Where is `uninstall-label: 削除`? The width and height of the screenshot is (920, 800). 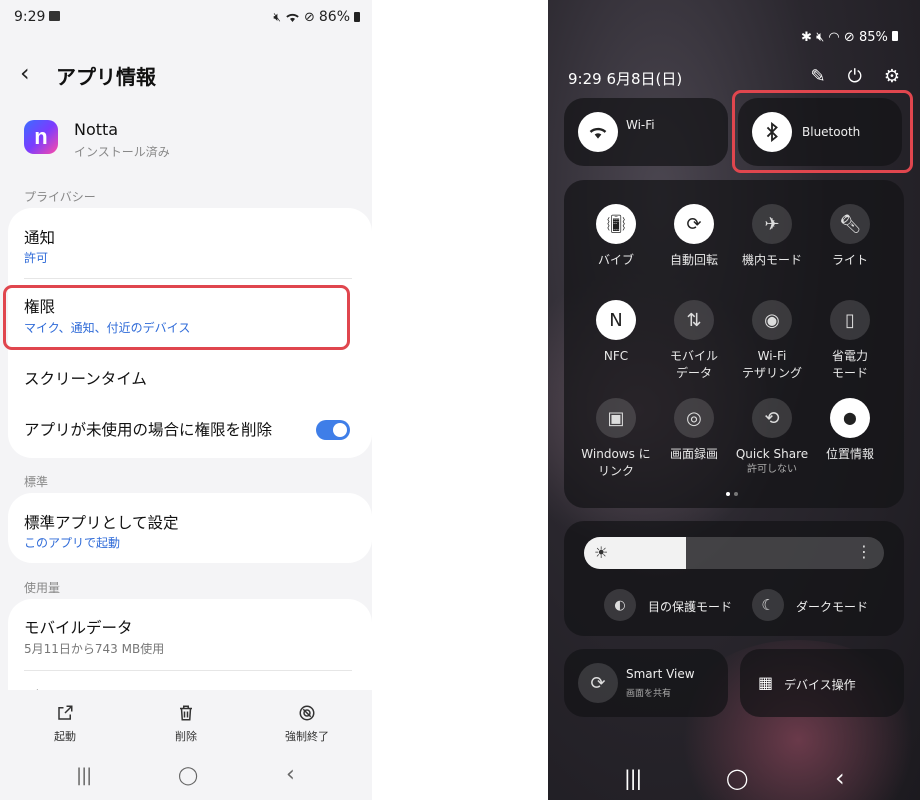 uninstall-label: 削除 is located at coordinates (186, 736).